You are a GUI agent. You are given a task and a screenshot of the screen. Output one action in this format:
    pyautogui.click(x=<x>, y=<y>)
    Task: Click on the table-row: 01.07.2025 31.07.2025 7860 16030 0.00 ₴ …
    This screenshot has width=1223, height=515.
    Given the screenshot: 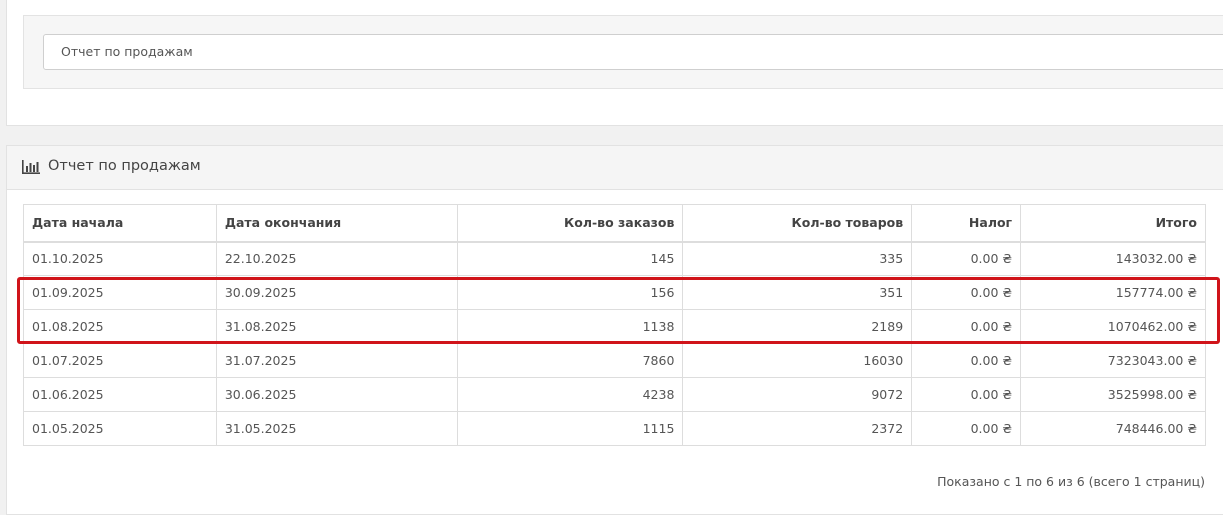 What is the action you would take?
    pyautogui.click(x=614, y=360)
    